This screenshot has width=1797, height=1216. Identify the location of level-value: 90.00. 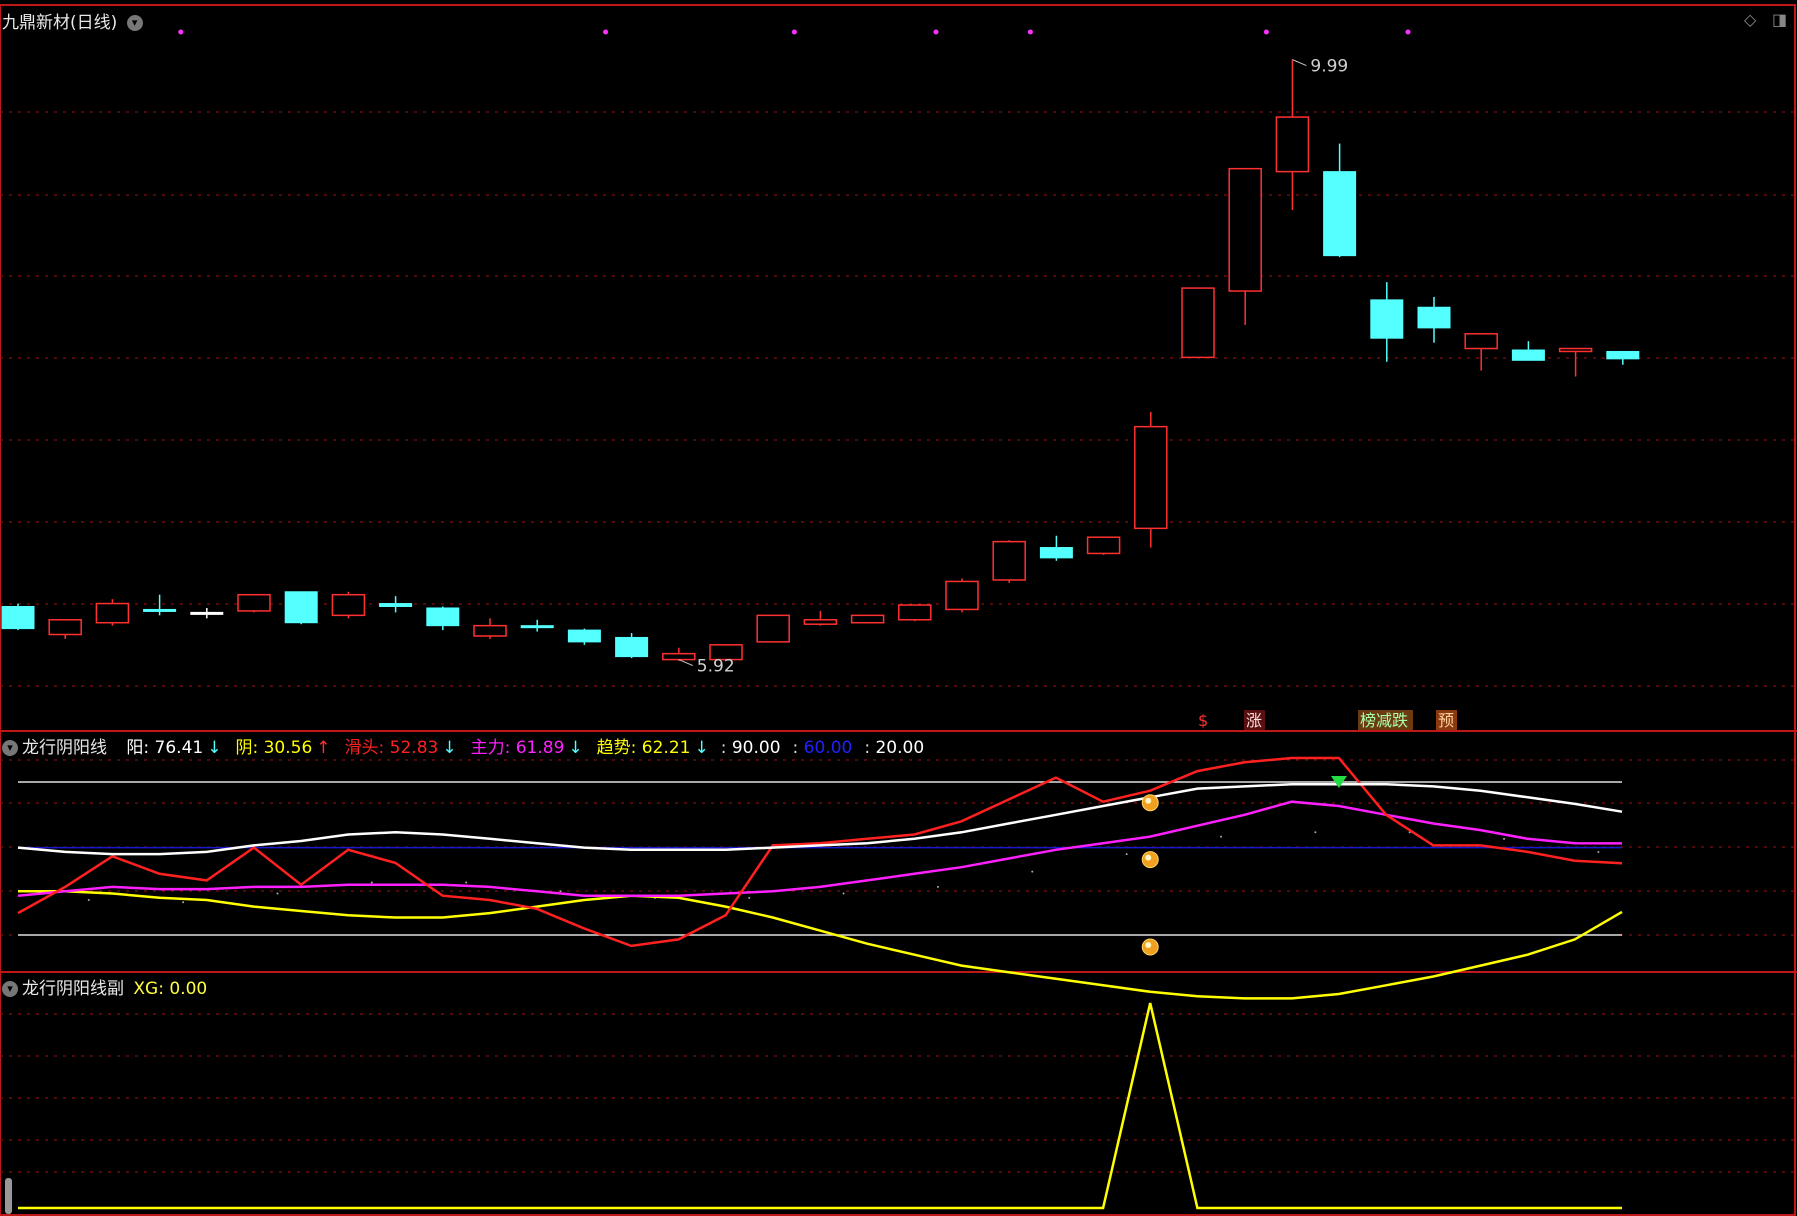
(756, 748).